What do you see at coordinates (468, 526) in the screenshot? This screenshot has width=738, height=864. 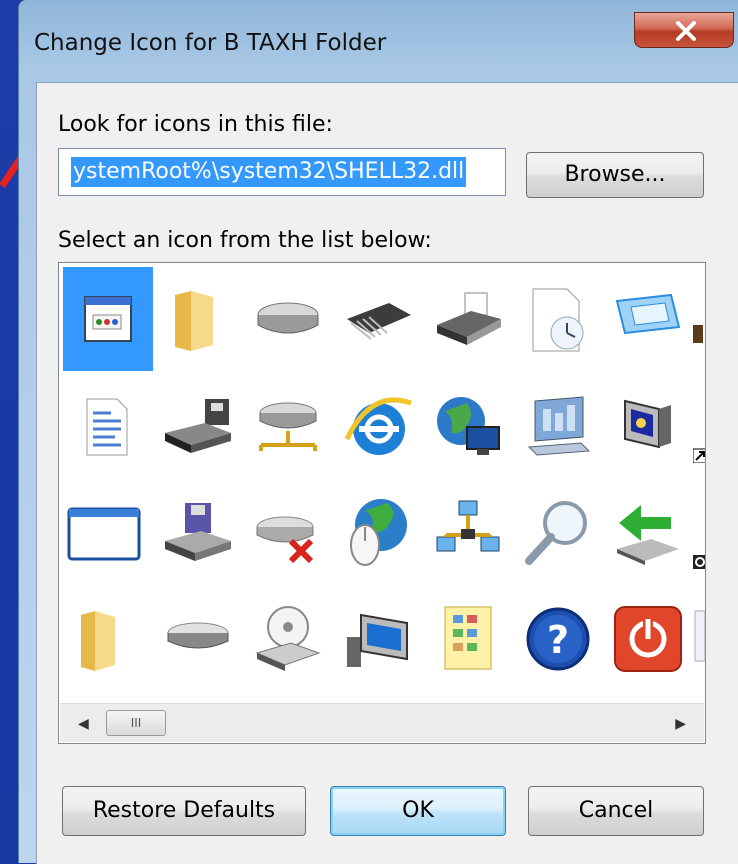 I see `network-computers-icon` at bounding box center [468, 526].